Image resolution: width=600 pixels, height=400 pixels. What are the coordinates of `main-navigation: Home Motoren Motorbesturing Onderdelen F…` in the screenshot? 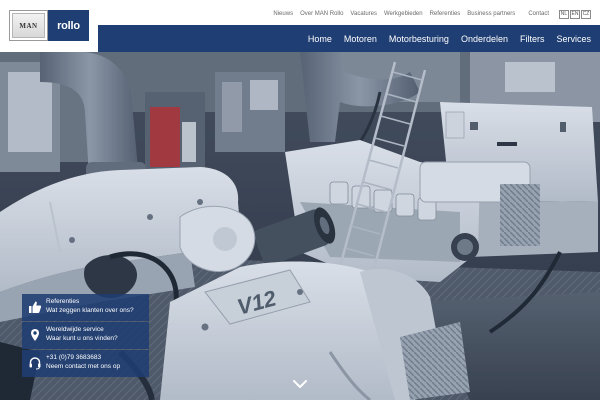 It's located at (349, 38).